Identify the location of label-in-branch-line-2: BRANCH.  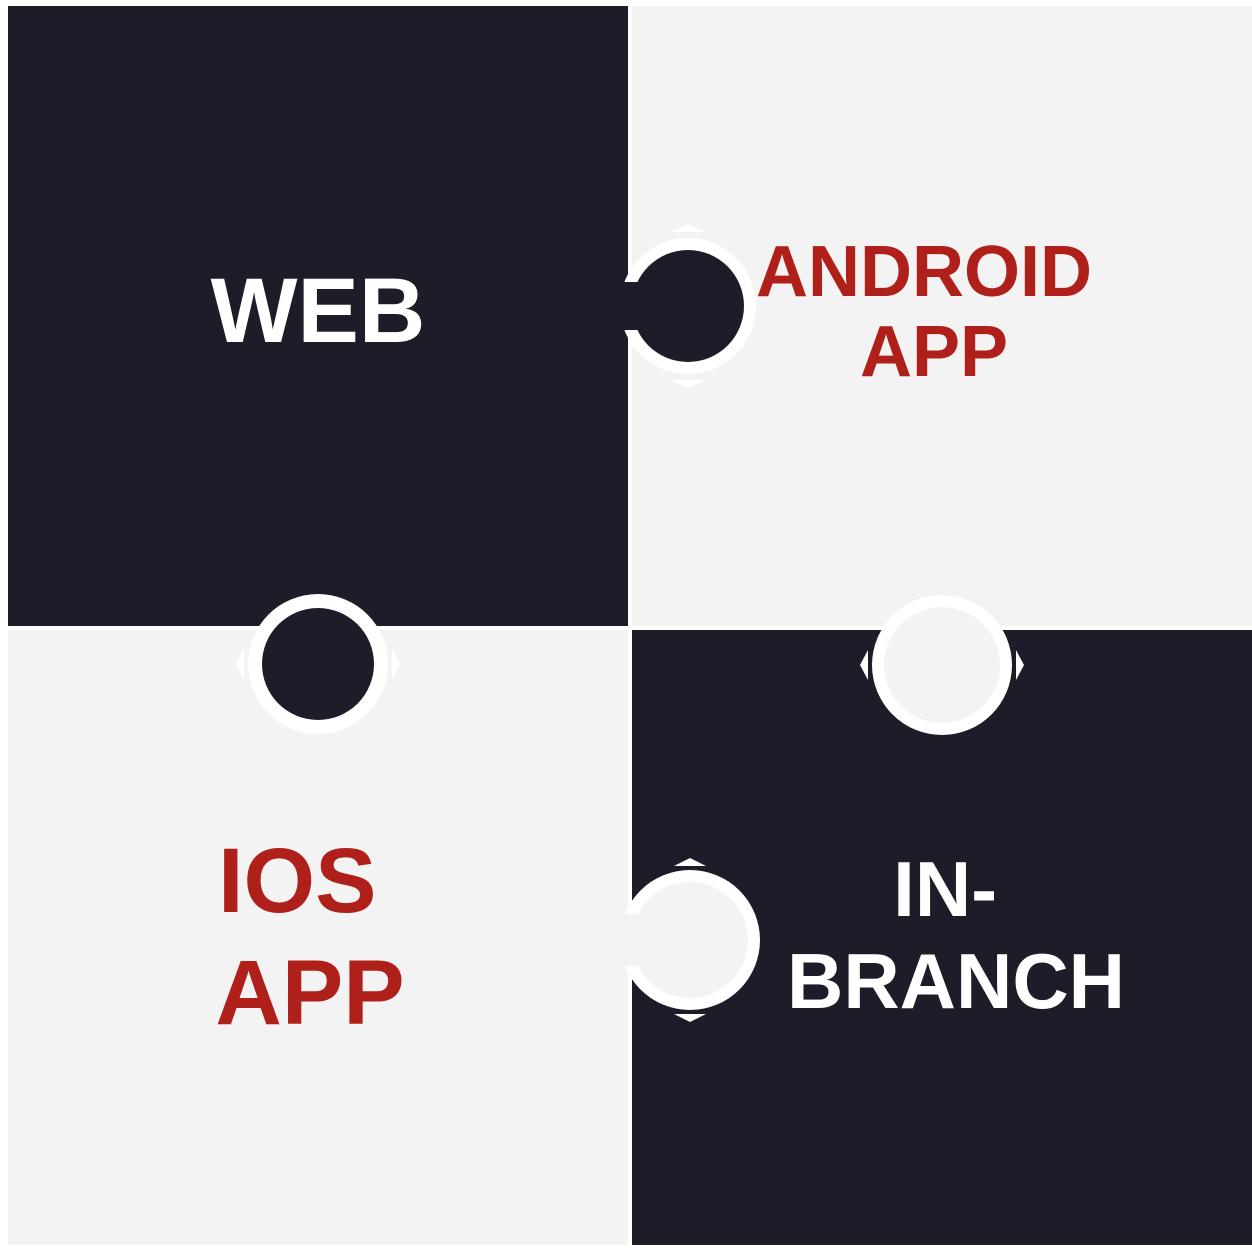
(956, 981).